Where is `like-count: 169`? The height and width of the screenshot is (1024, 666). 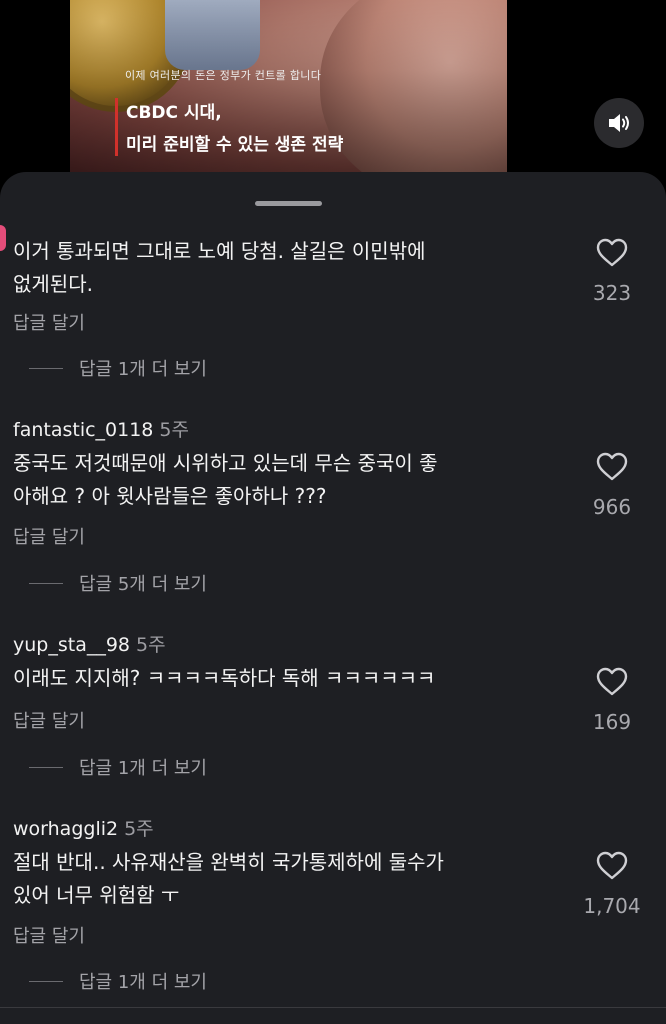
like-count: 169 is located at coordinates (612, 722).